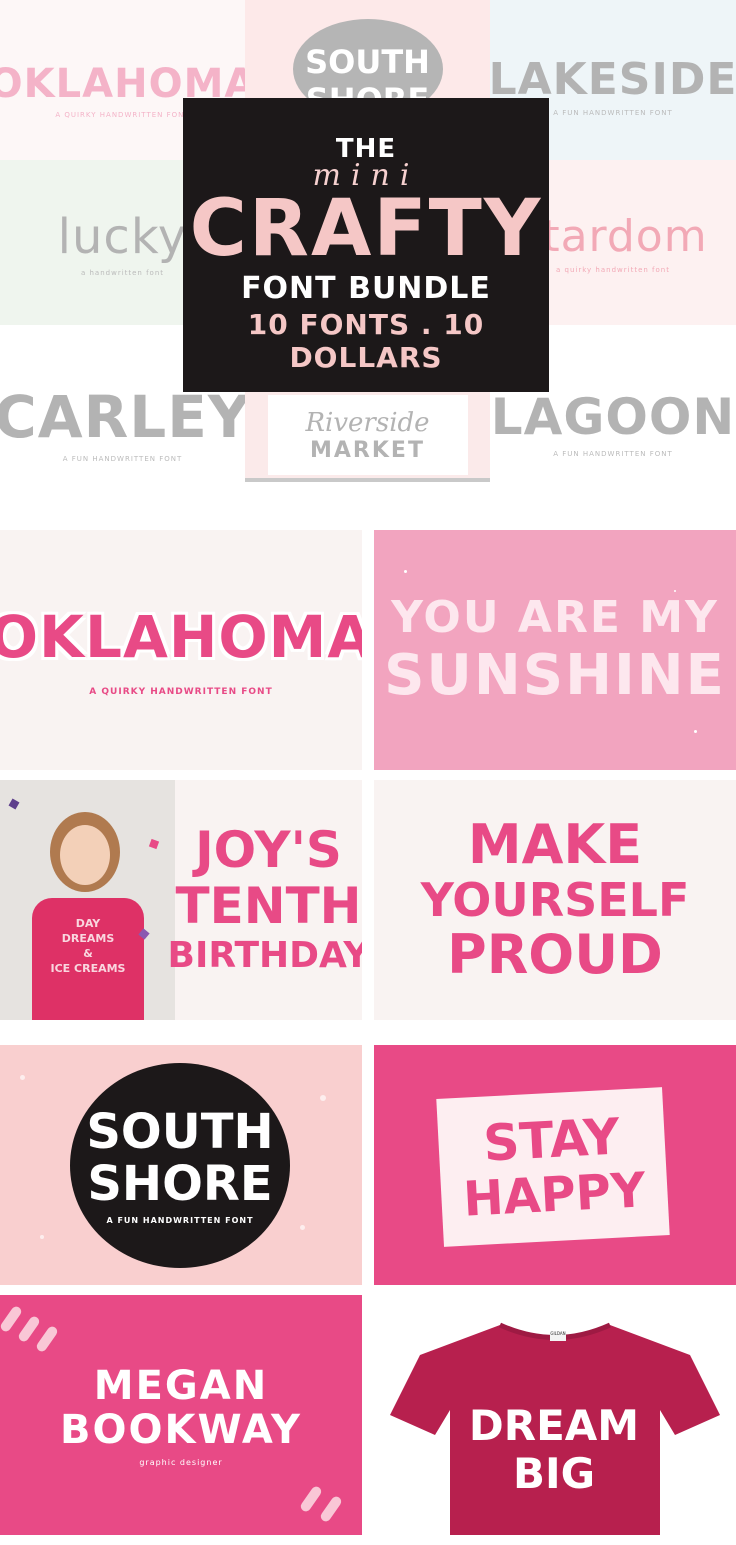 The width and height of the screenshot is (736, 1545). I want to click on panel-line2: YOURSELF, so click(555, 900).